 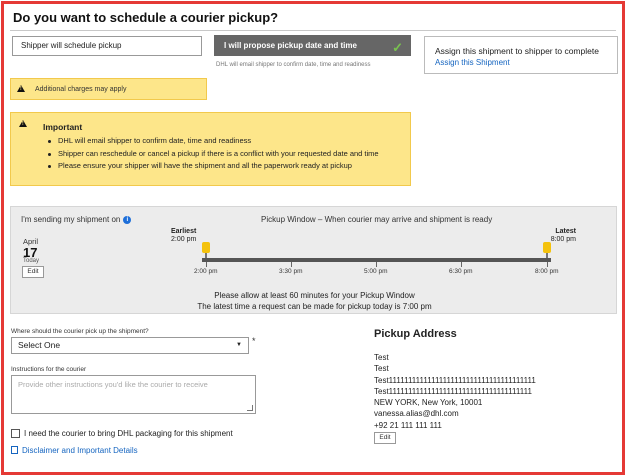 What do you see at coordinates (563, 239) in the screenshot?
I see `latest-time: 8:00 pm` at bounding box center [563, 239].